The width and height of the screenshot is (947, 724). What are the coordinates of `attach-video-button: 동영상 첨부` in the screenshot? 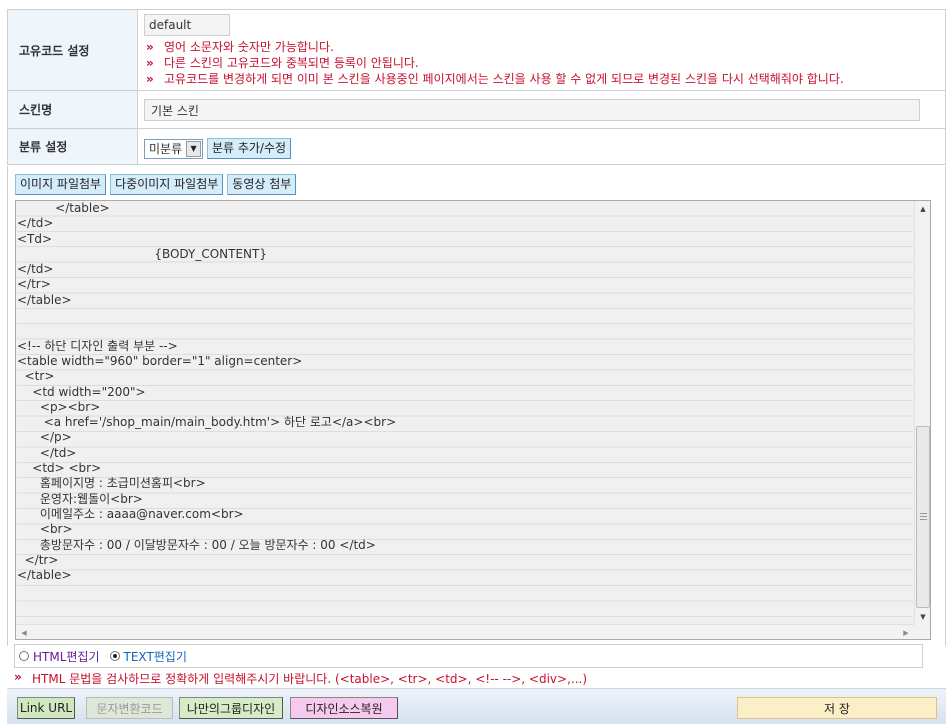 It's located at (262, 184).